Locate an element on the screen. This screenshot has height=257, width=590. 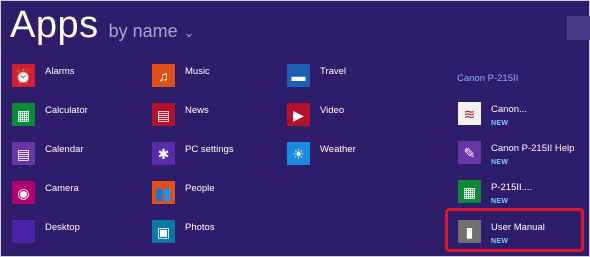
scanner-icon: ▦ is located at coordinates (469, 191).